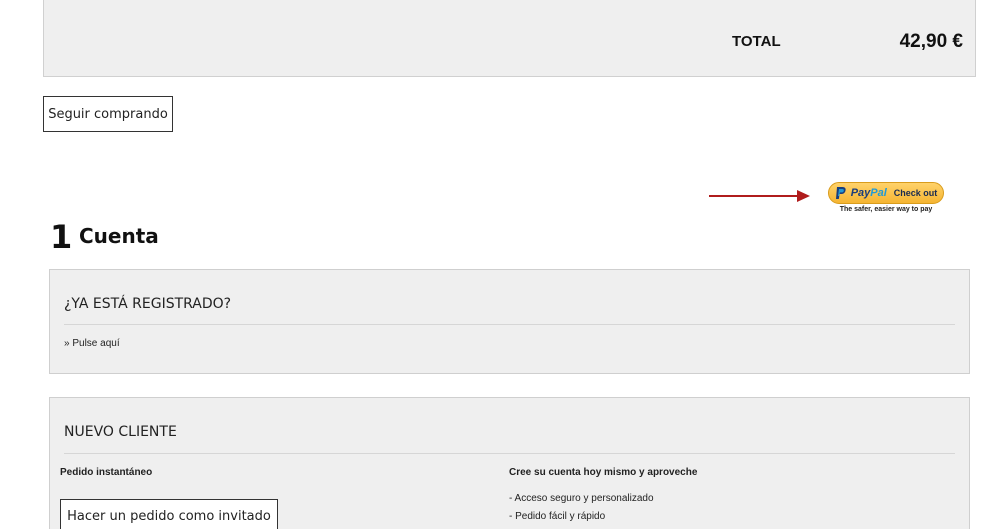  What do you see at coordinates (169, 514) in the screenshot?
I see `guest-order-button: Hacer un pedido como invitado` at bounding box center [169, 514].